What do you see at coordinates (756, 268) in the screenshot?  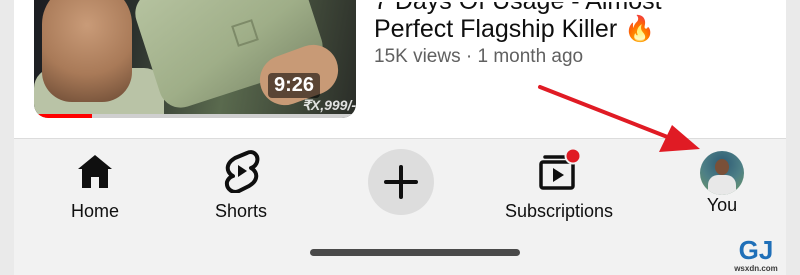 I see `watermark-site: wsxdn.com` at bounding box center [756, 268].